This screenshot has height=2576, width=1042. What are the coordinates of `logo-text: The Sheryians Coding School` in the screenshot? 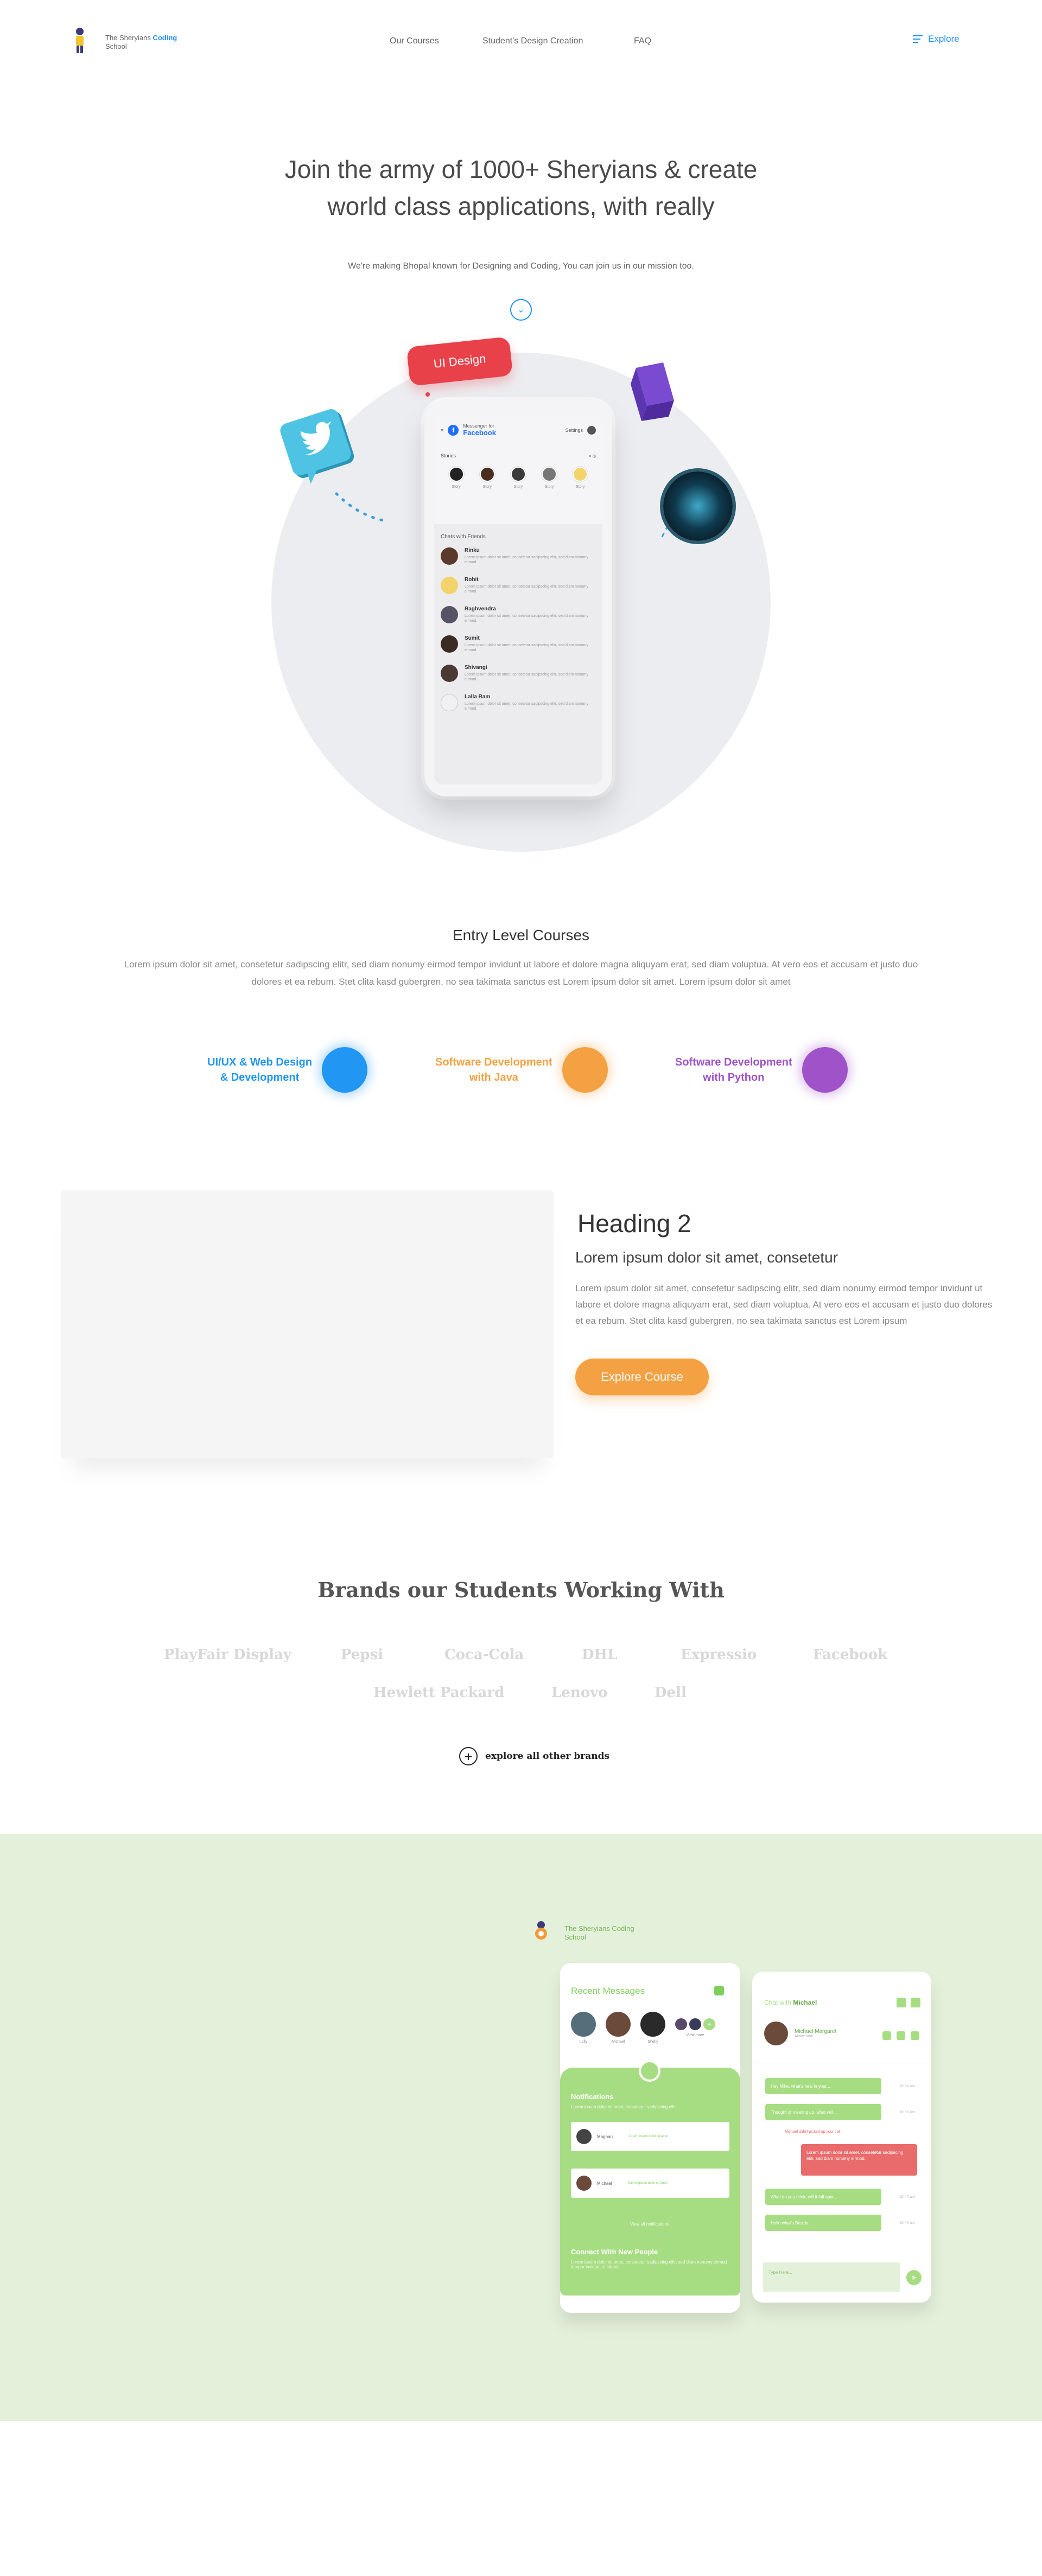 It's located at (146, 42).